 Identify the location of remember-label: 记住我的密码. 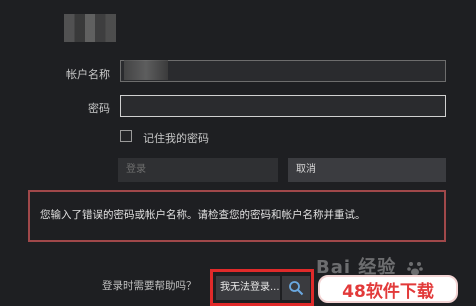
(176, 138).